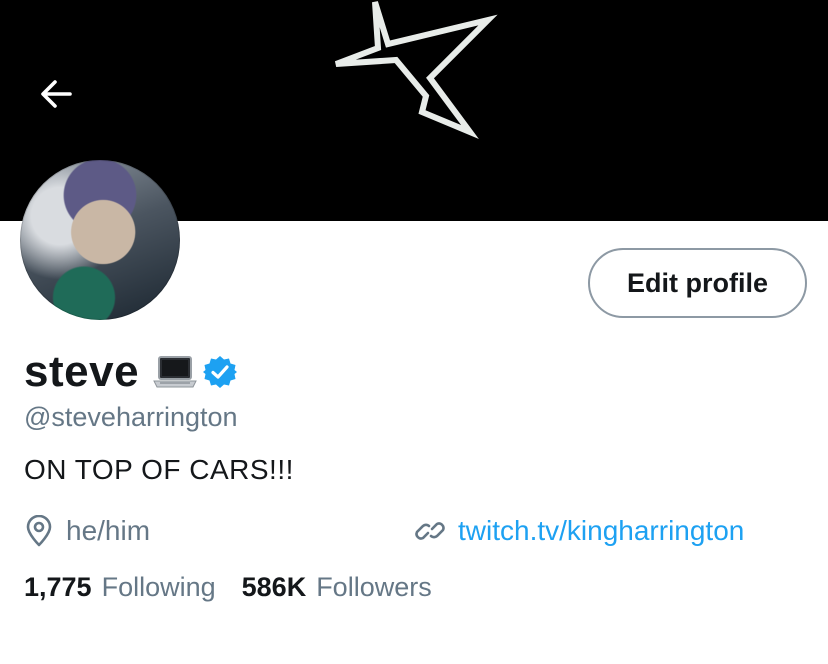 The width and height of the screenshot is (828, 664). I want to click on edit-profile-button: Edit profile, so click(697, 283).